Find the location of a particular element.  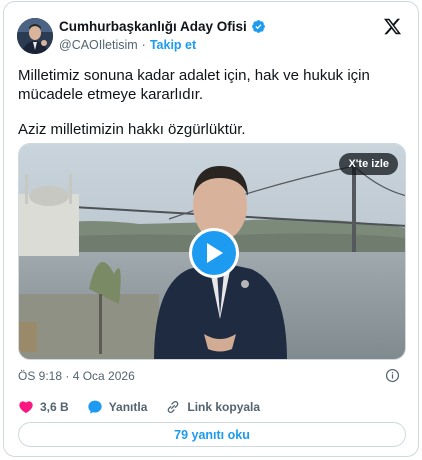

action-bar: 3,6 B Yanıtla Link kopyala is located at coordinates (148, 407).